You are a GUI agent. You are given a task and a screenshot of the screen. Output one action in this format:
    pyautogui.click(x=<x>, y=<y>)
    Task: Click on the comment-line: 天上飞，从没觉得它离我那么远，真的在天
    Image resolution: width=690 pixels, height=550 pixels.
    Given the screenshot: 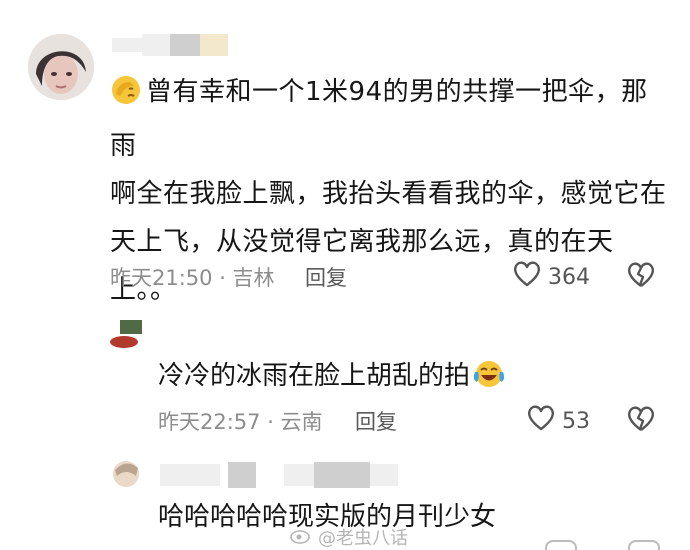 What is the action you would take?
    pyautogui.click(x=362, y=242)
    